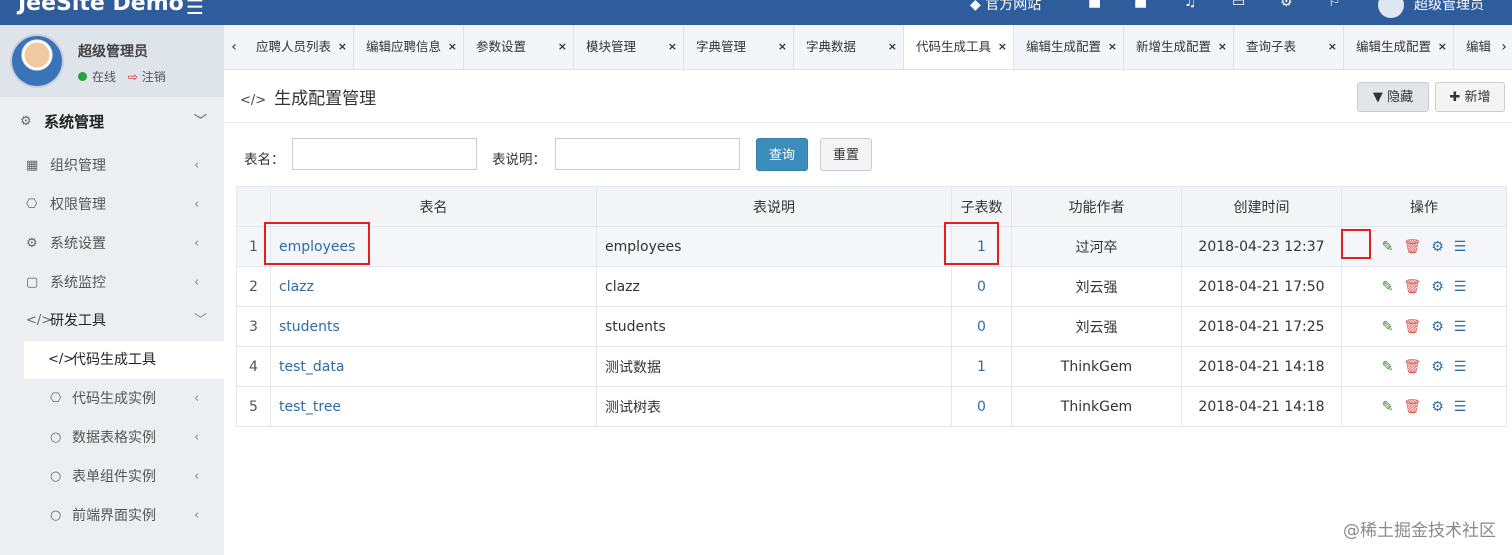 Image resolution: width=1512 pixels, height=555 pixels. Describe the element at coordinates (954, 46) in the screenshot. I see `tab-label: 代码生成工具` at that location.